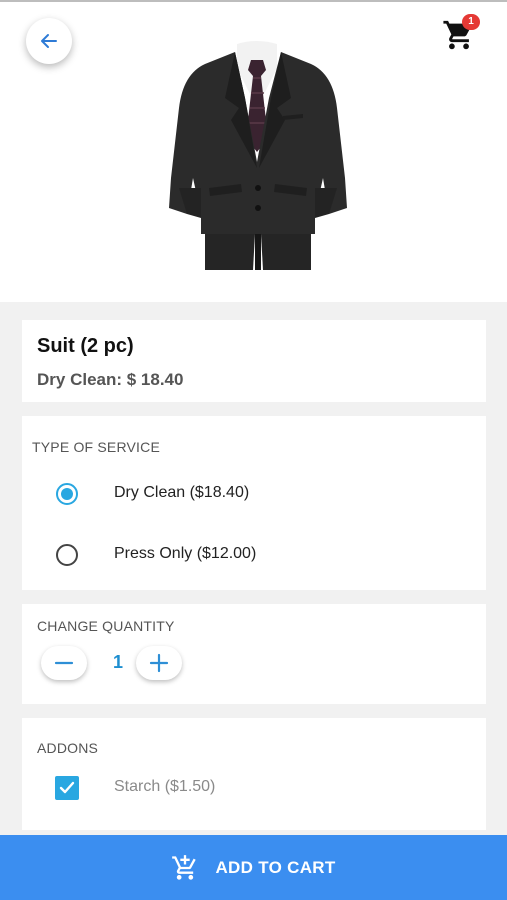  I want to click on add-to-cart-label: ADD TO CART, so click(275, 867).